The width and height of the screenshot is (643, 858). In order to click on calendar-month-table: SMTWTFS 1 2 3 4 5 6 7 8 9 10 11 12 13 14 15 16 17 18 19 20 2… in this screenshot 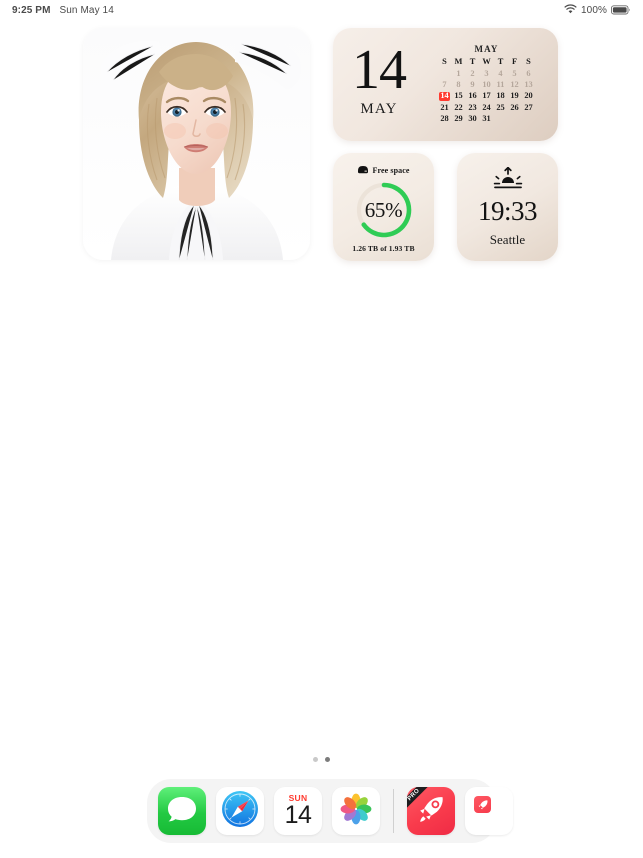, I will do `click(487, 91)`.